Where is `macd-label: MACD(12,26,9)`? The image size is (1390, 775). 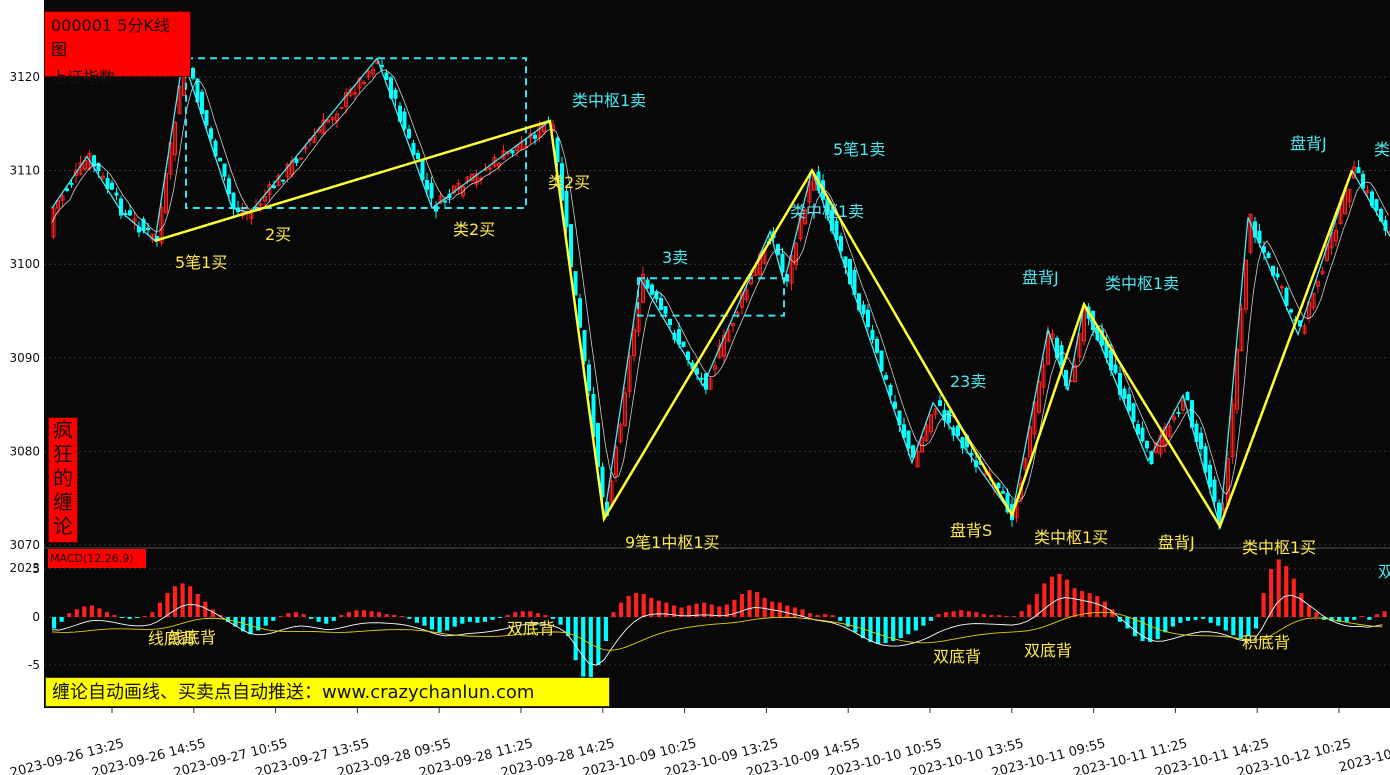
macd-label: MACD(12,26,9) is located at coordinates (97, 558).